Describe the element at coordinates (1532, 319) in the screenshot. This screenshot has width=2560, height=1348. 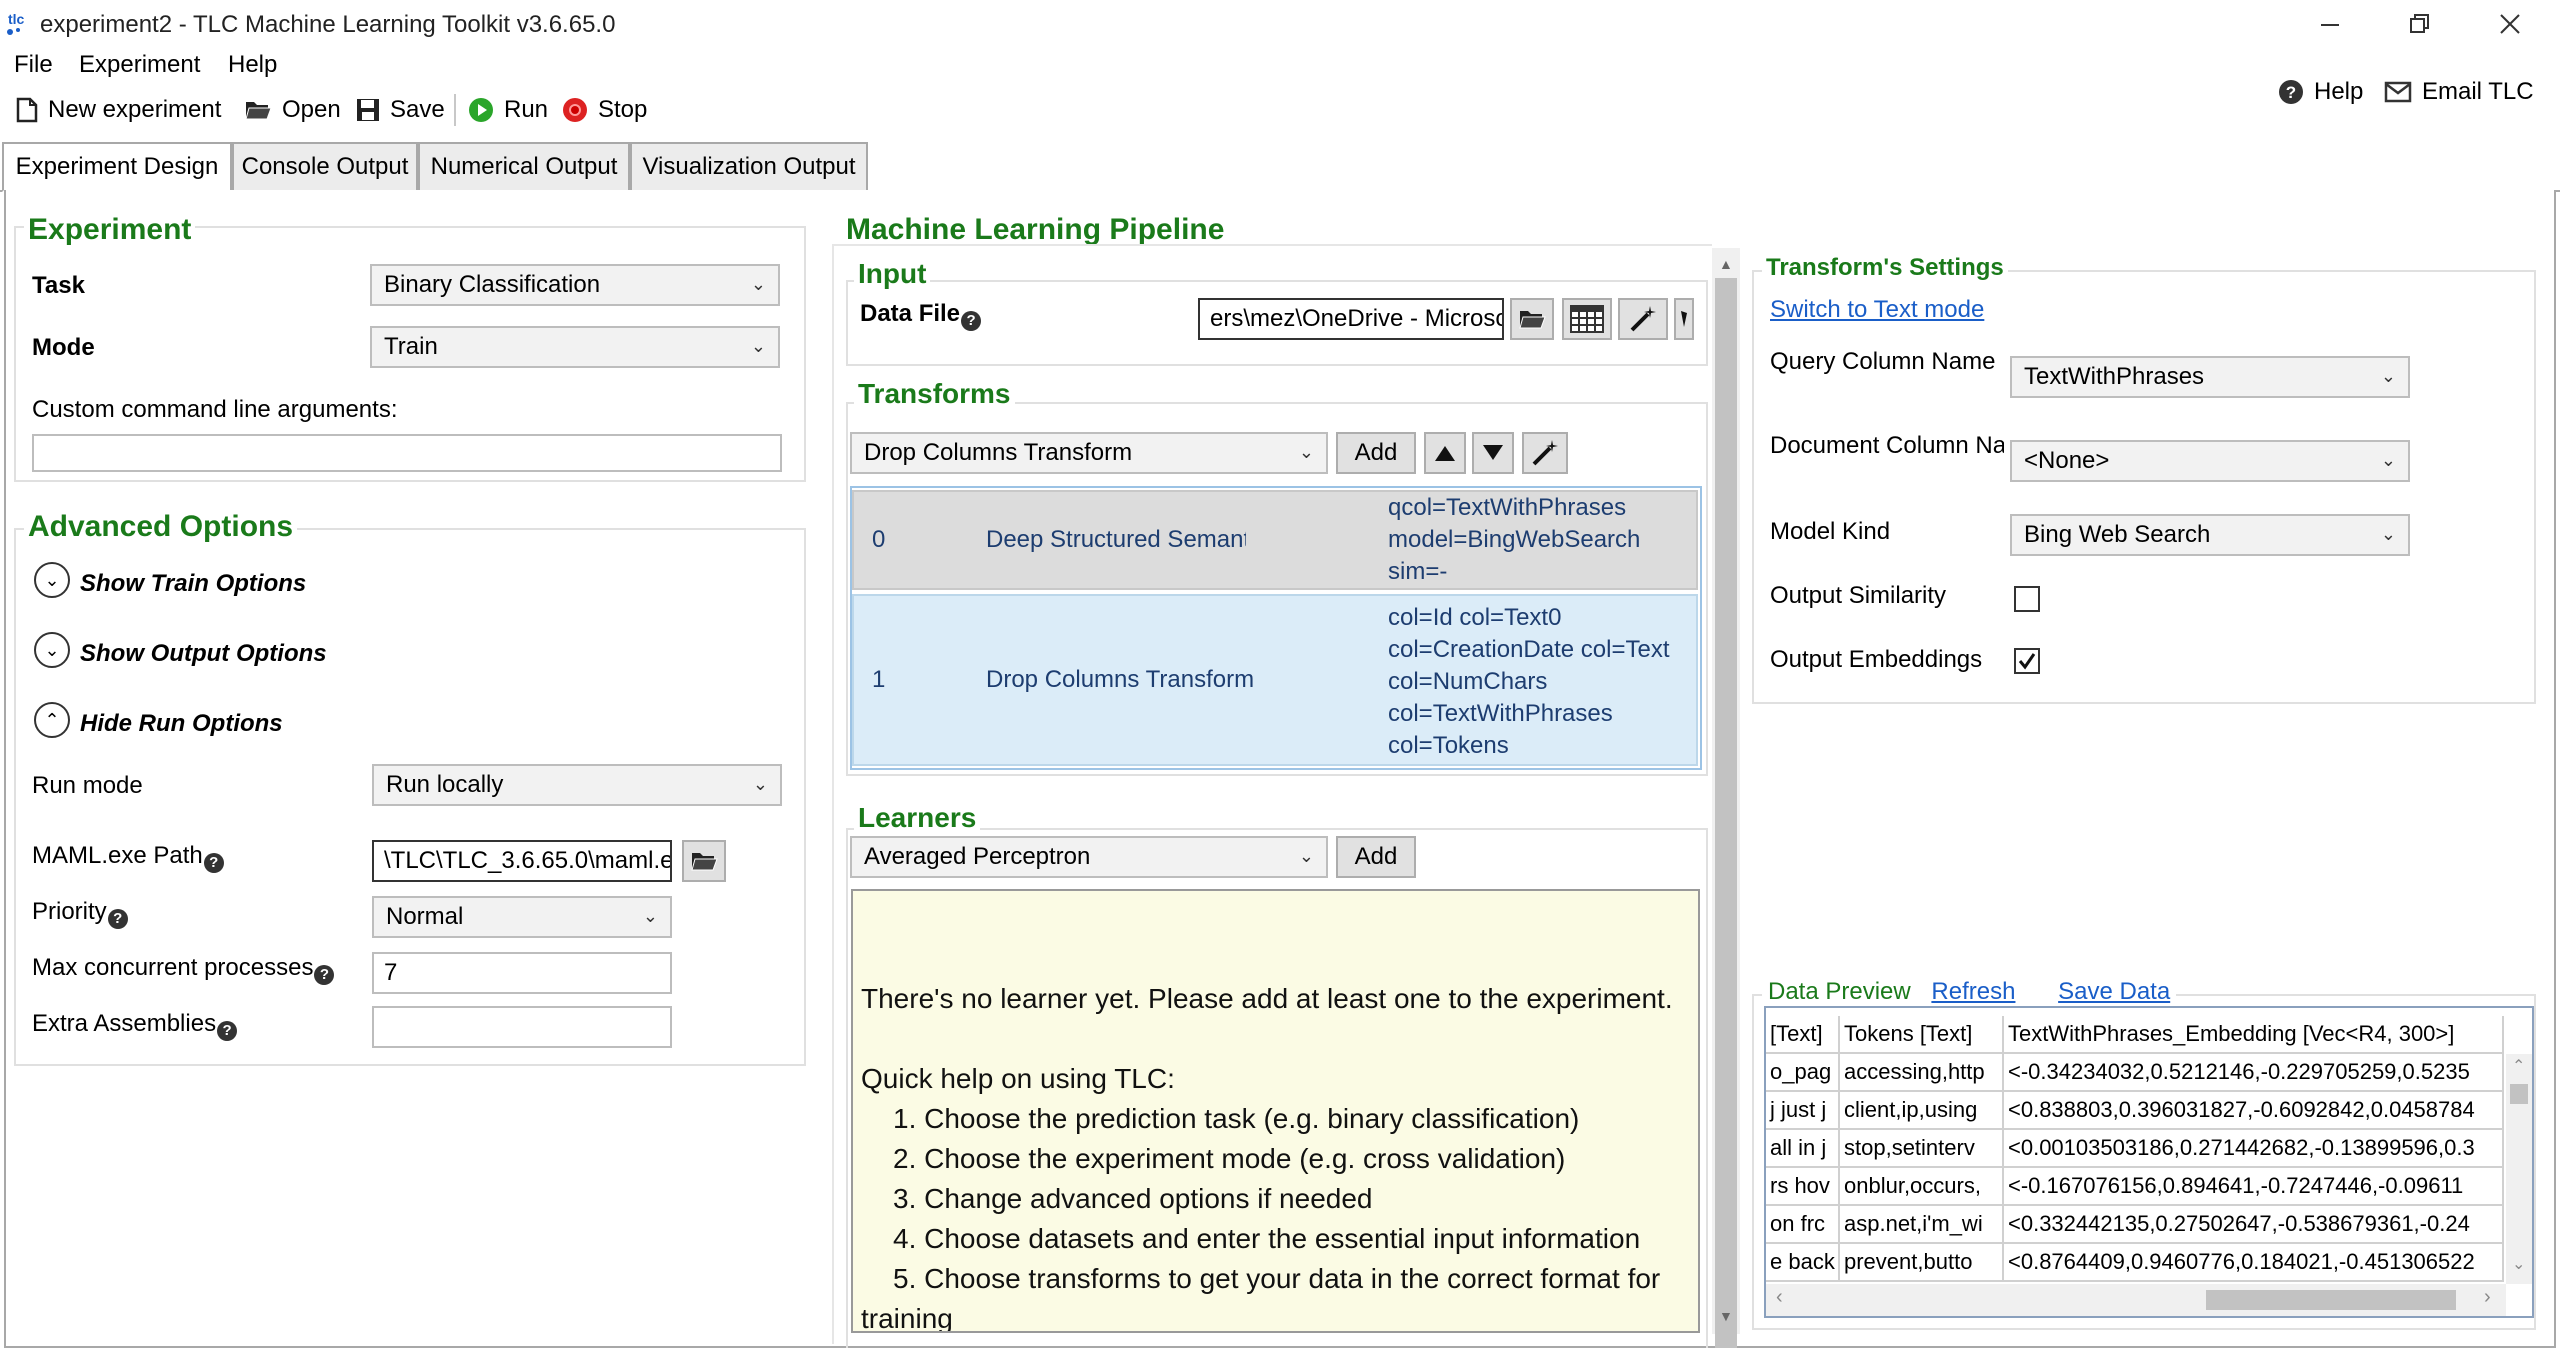
I see `browse-data-file-button` at that location.